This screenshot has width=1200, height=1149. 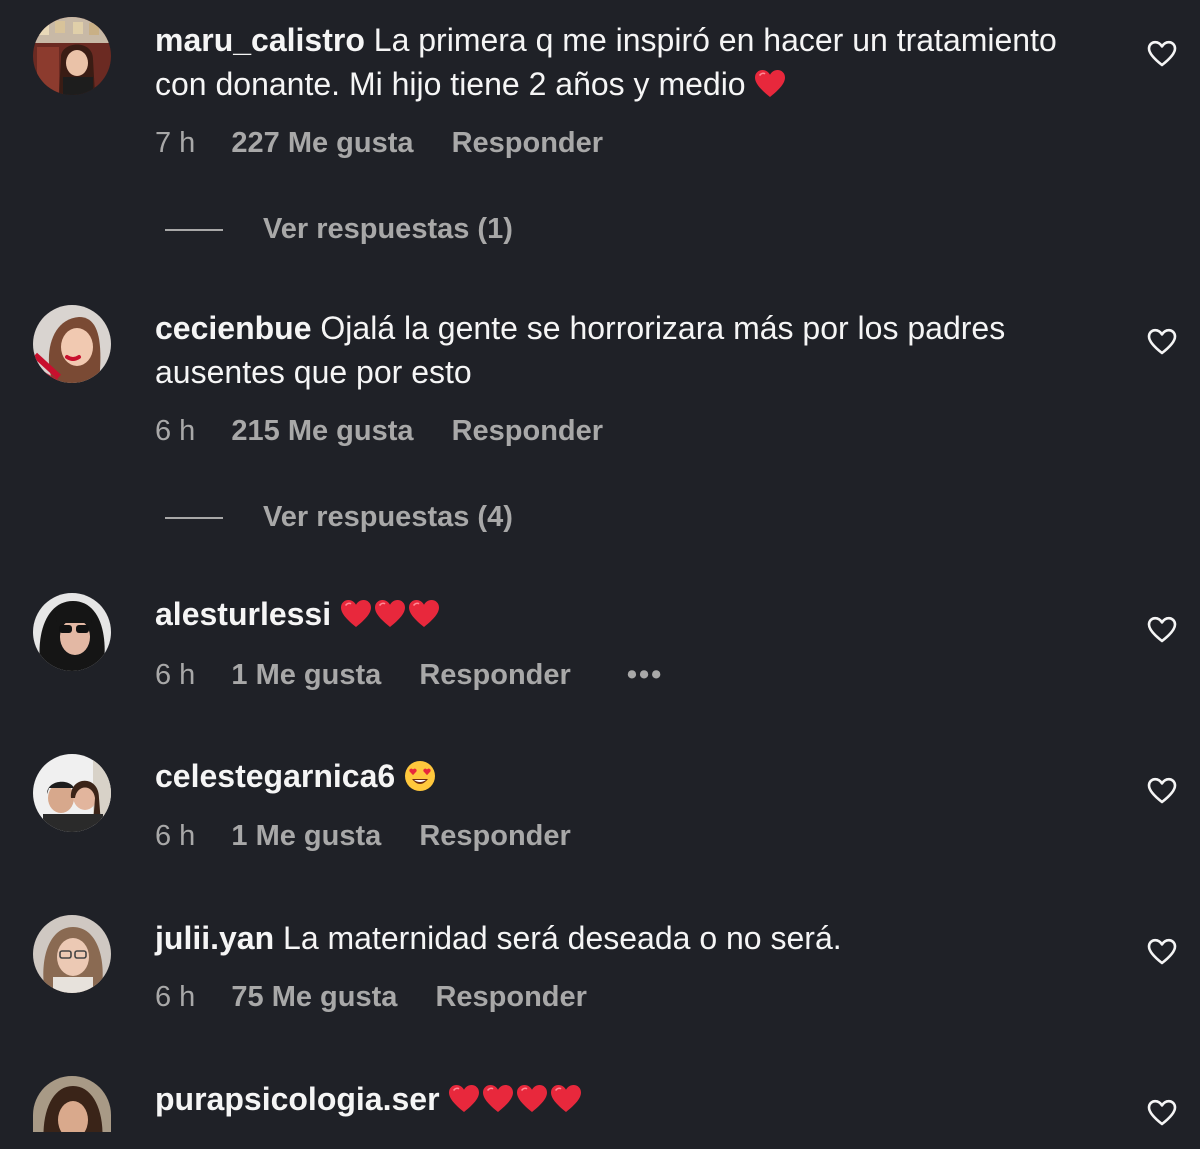 I want to click on comment-username: purapsicologia.ser, so click(x=297, y=1099).